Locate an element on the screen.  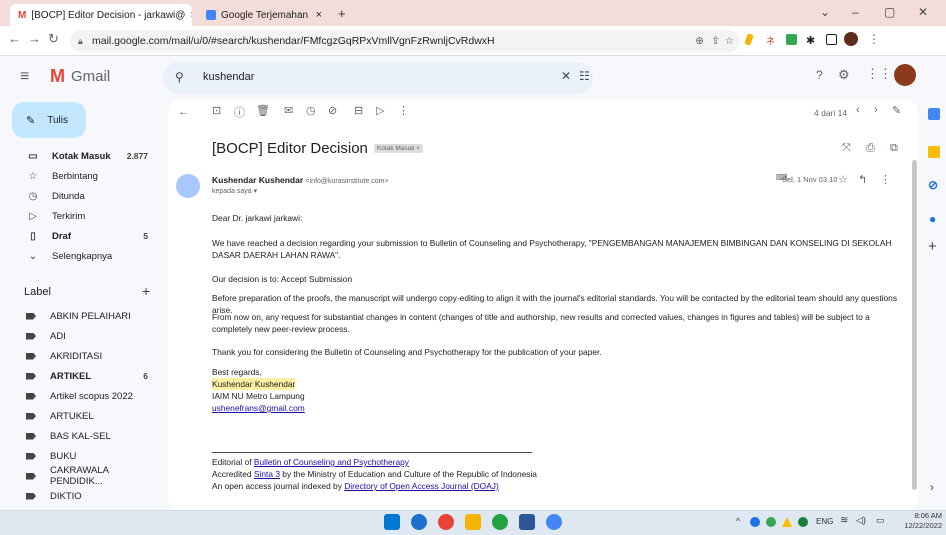
keep-icon is located at coordinates (934, 152).